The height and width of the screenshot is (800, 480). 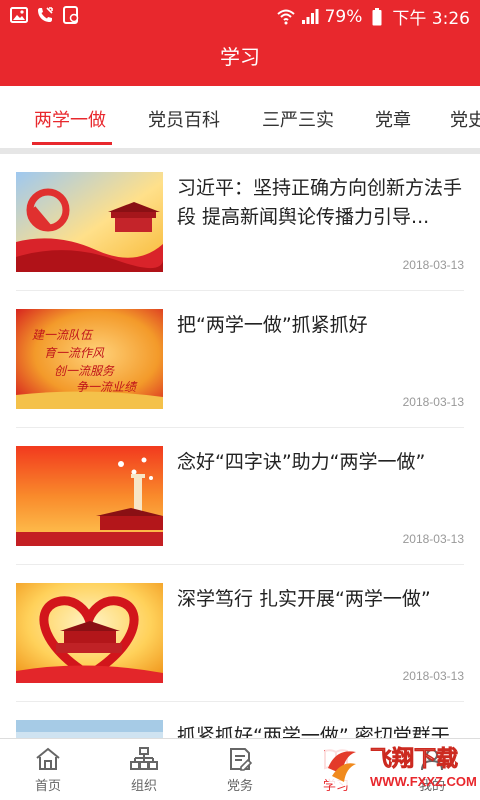 What do you see at coordinates (343, 16) in the screenshot?
I see `battery-percent: 79%` at bounding box center [343, 16].